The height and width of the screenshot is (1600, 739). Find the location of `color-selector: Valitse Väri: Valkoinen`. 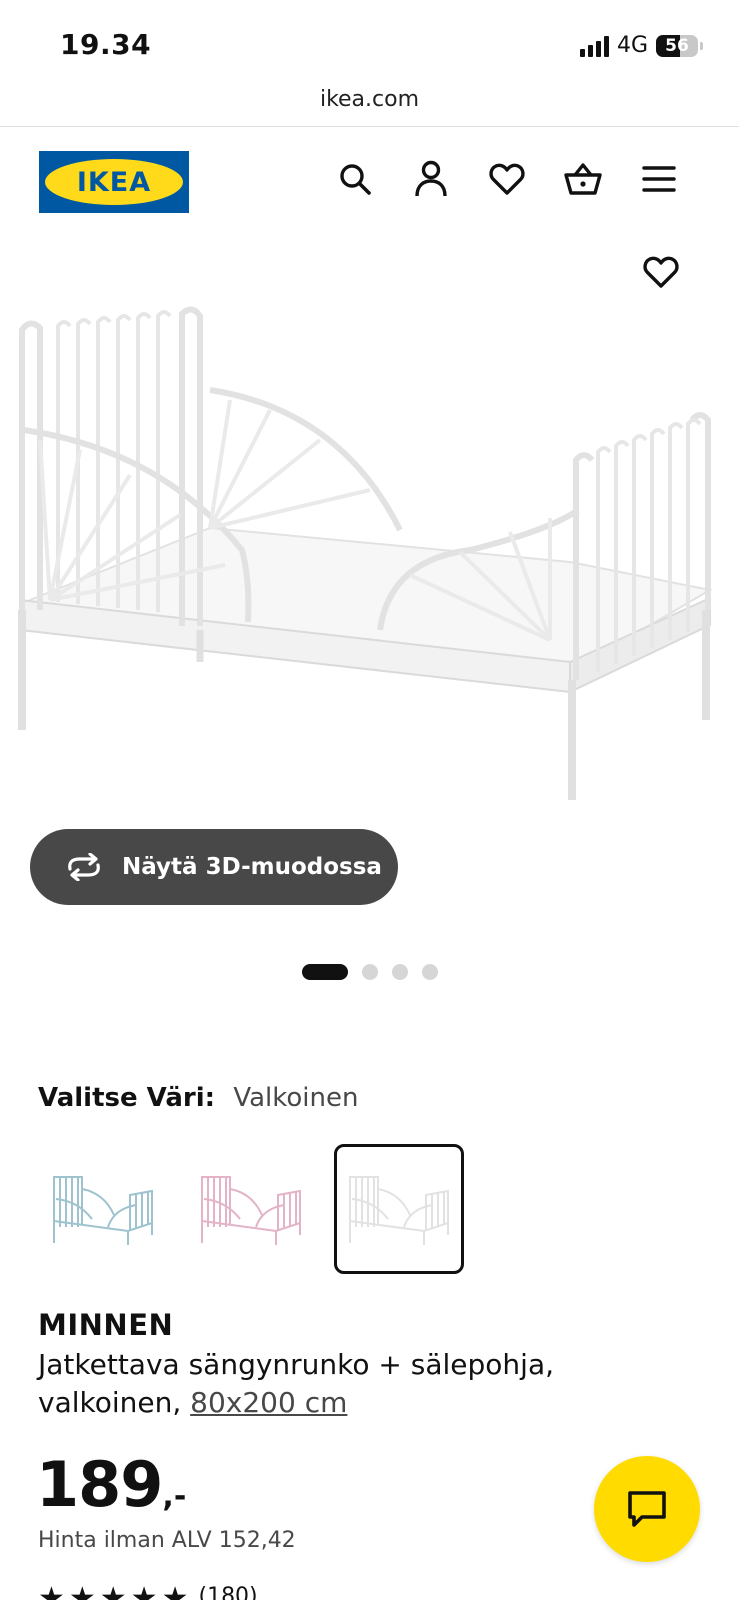

color-selector: Valitse Väri: Valkoinen is located at coordinates (198, 1098).